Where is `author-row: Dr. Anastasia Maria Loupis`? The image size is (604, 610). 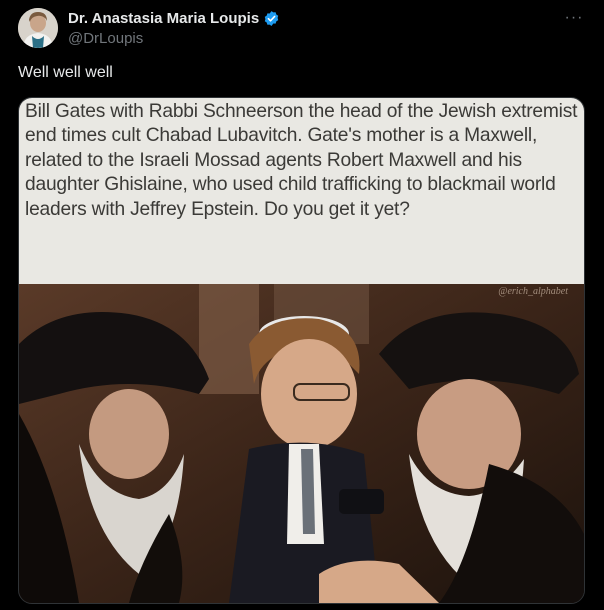 author-row: Dr. Anastasia Maria Loupis is located at coordinates (174, 18).